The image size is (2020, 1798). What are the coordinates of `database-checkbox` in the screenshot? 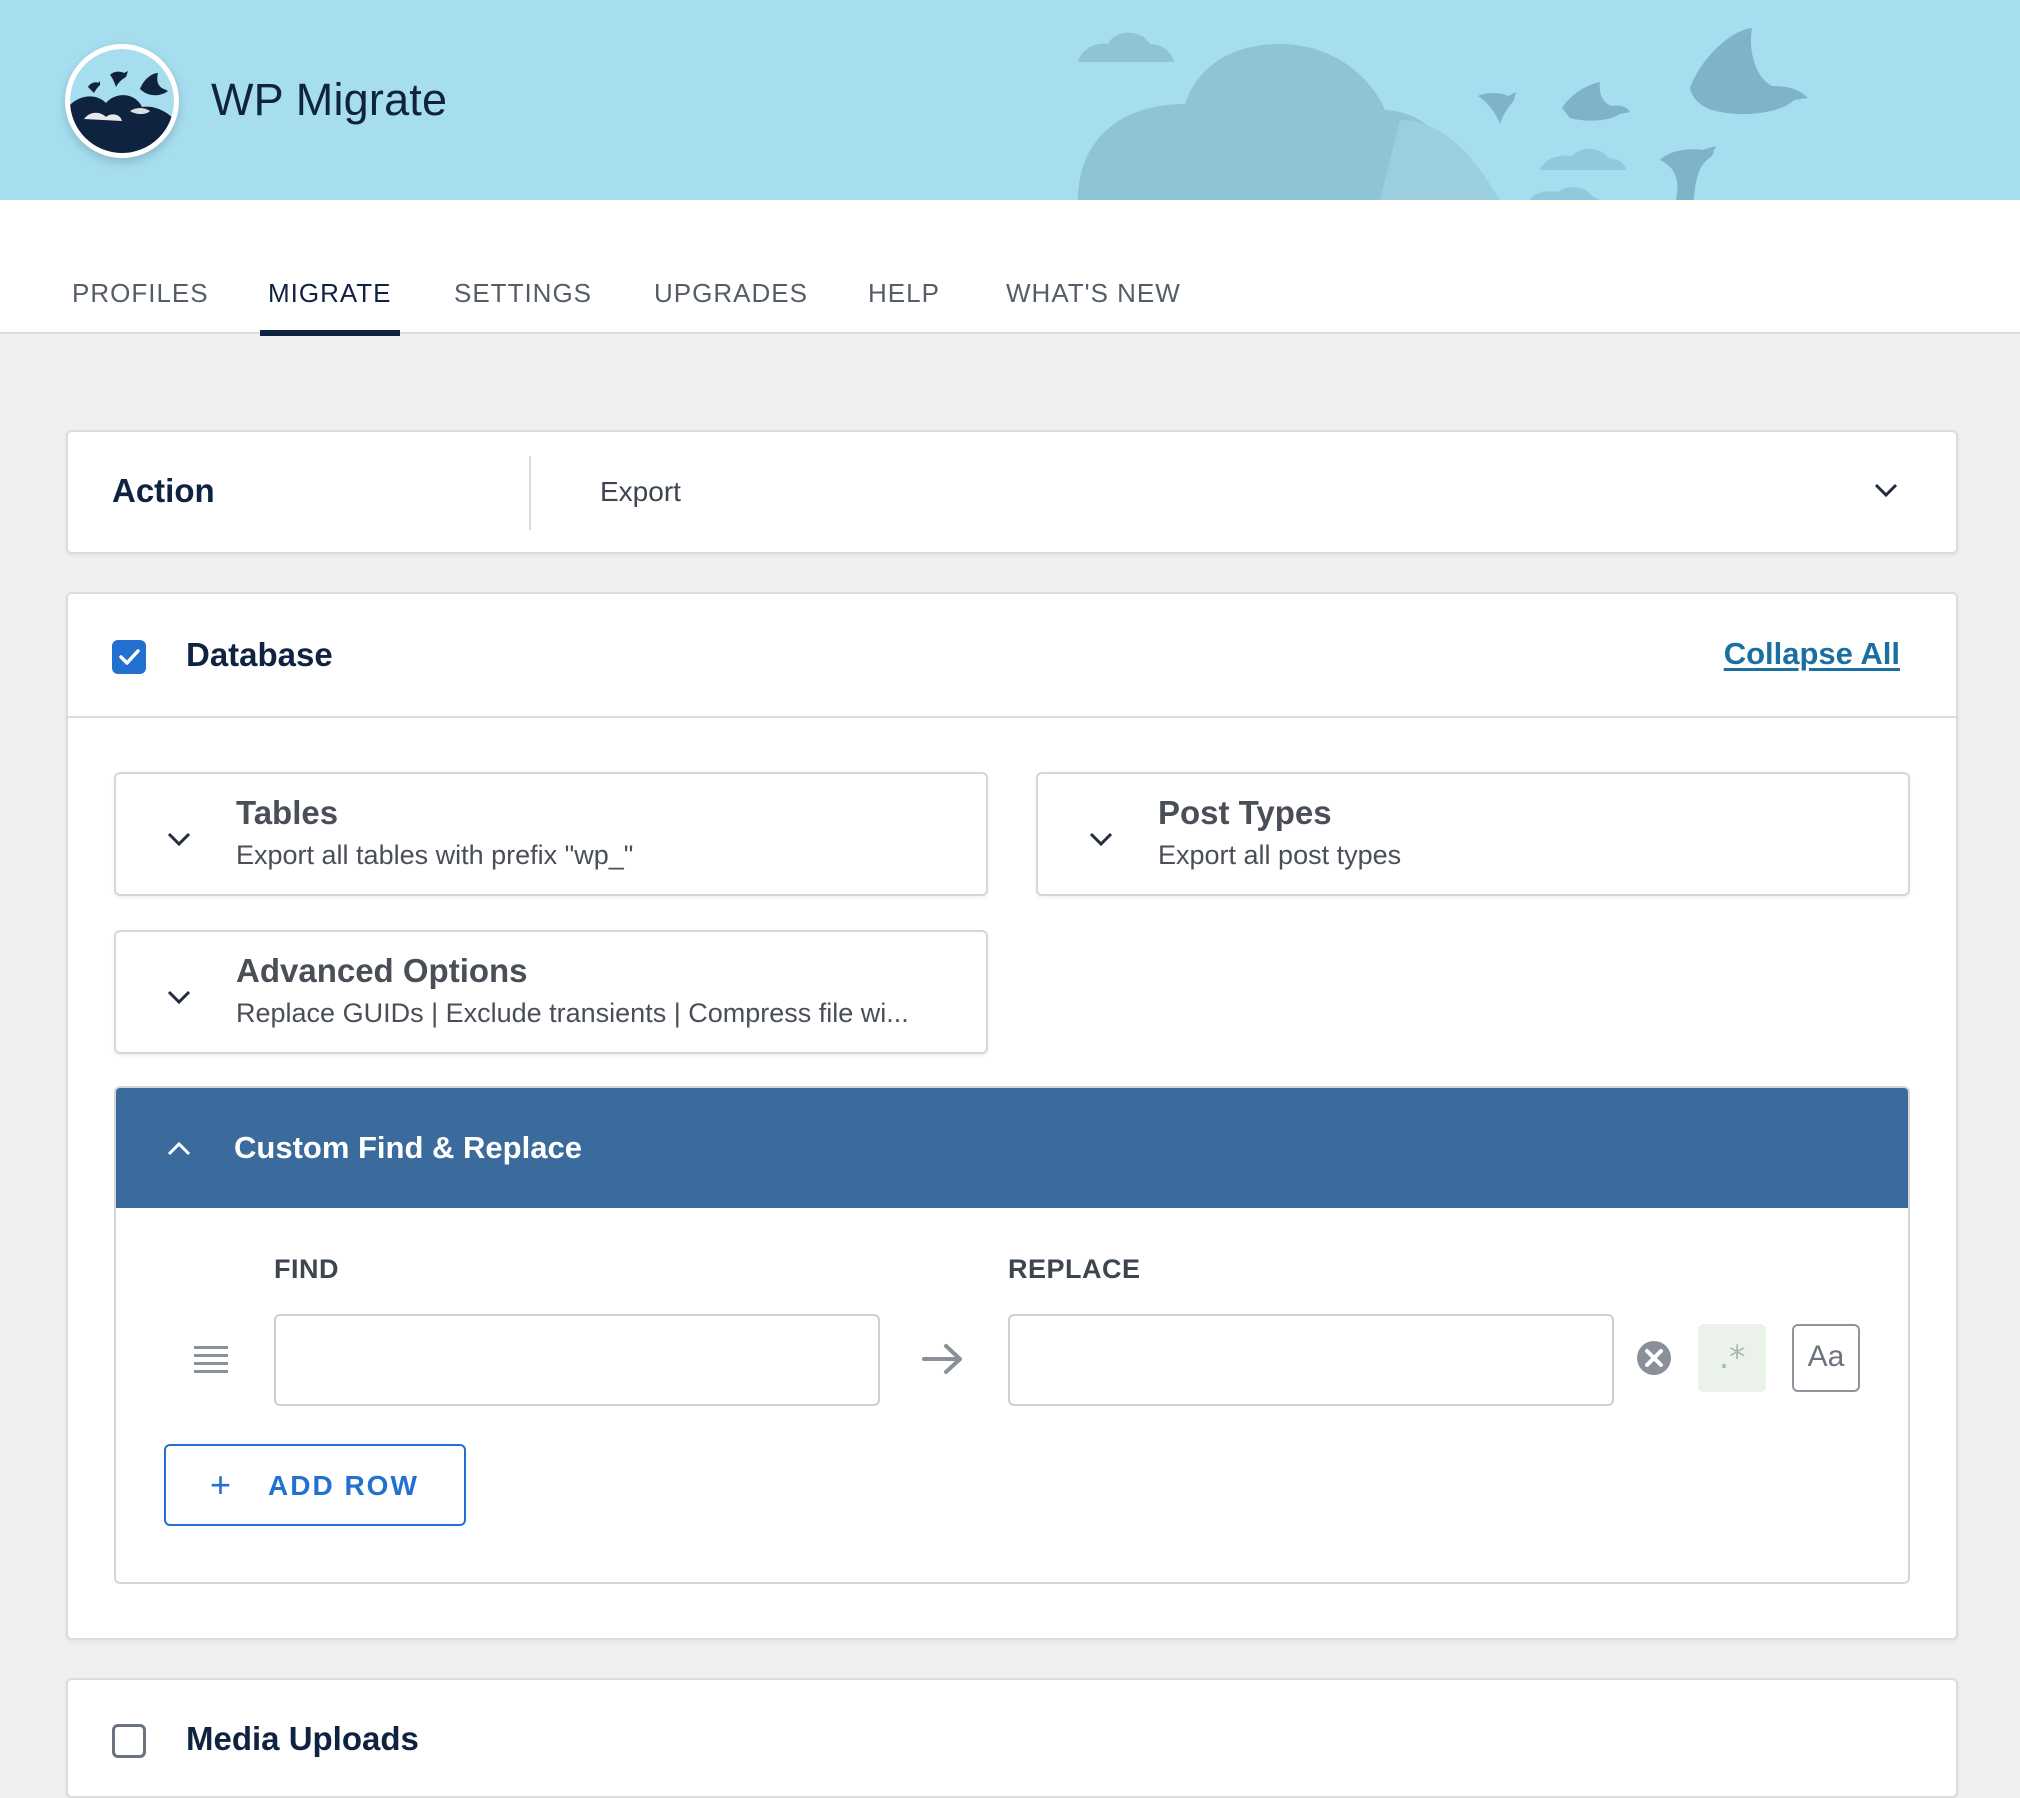 It's located at (129, 657).